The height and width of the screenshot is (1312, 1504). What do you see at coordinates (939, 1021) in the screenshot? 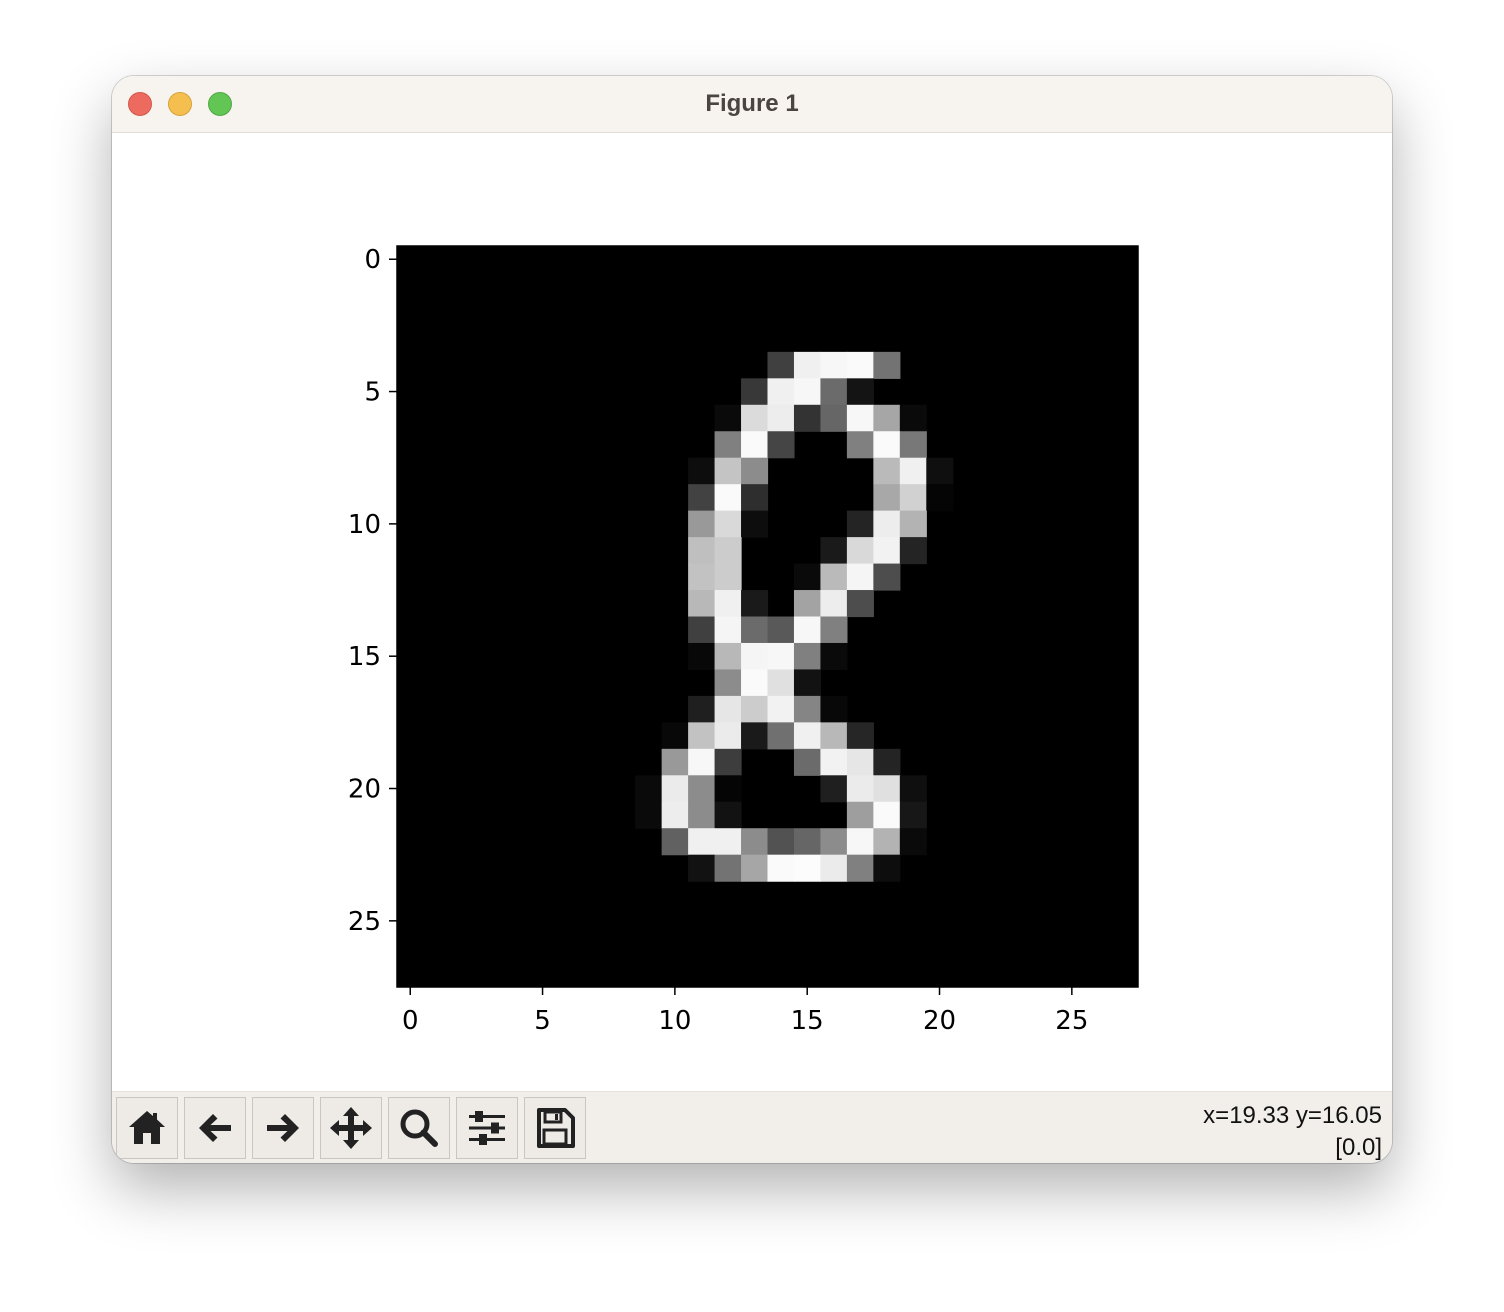
I see `x-tick-label: 20` at bounding box center [939, 1021].